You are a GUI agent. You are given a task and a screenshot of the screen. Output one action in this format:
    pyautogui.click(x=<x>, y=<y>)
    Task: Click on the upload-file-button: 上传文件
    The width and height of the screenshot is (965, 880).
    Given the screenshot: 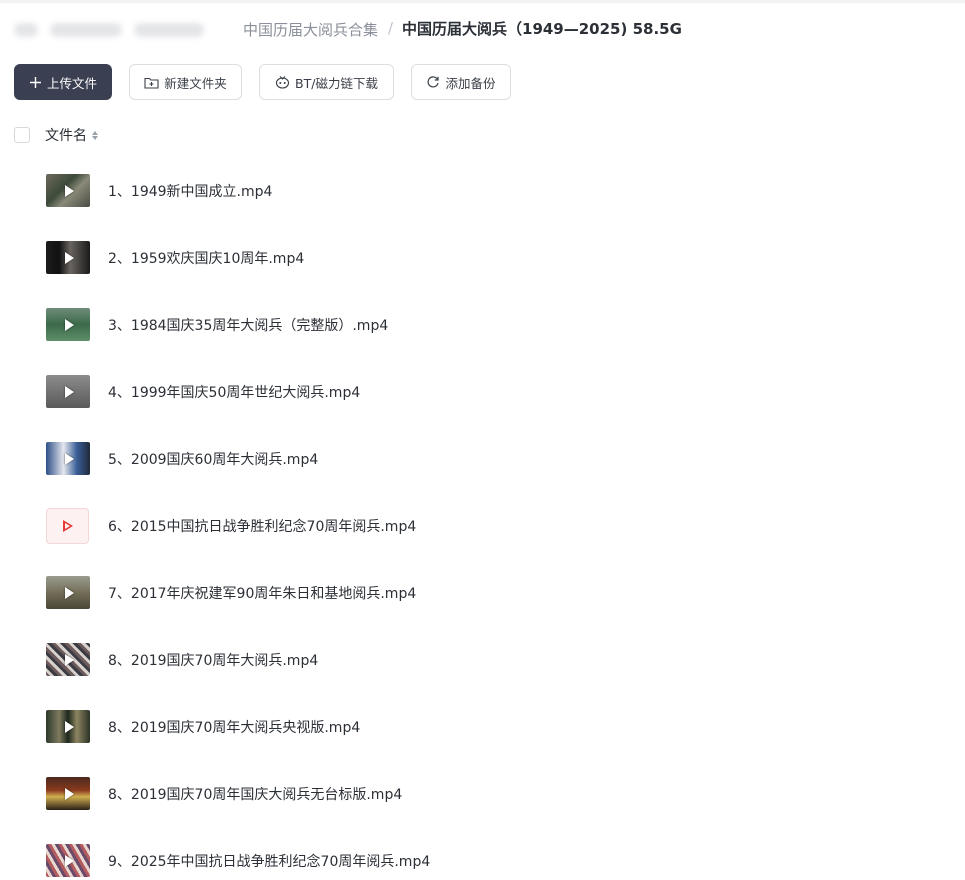 What is the action you would take?
    pyautogui.click(x=63, y=82)
    